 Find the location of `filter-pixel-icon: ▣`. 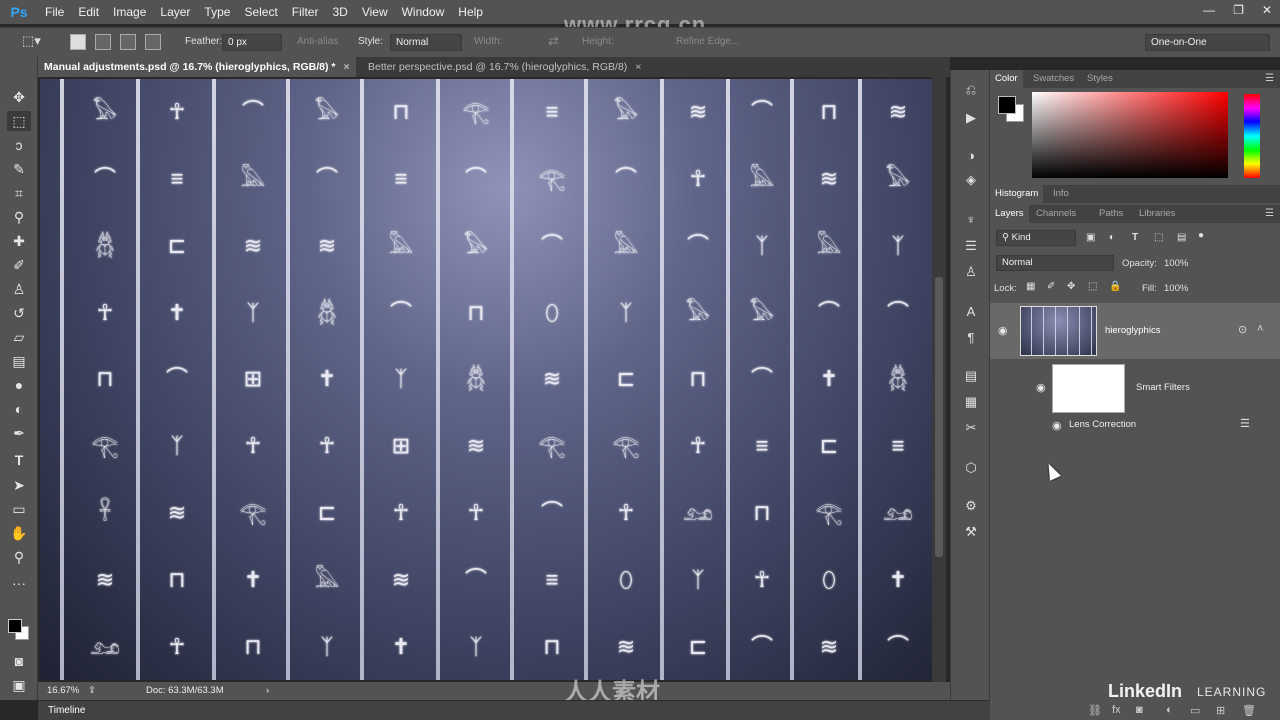

filter-pixel-icon: ▣ is located at coordinates (1090, 237).